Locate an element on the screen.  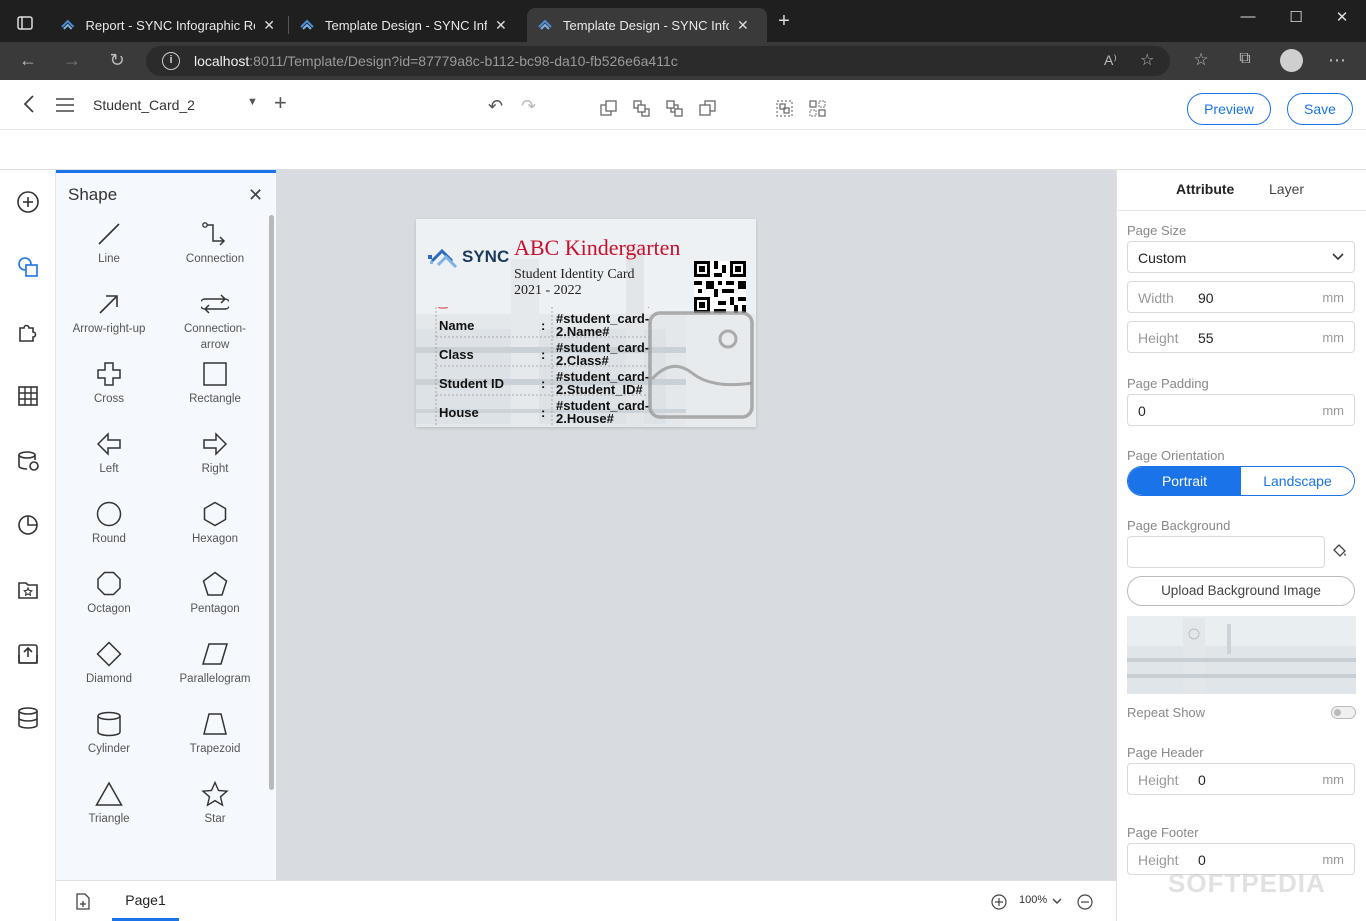
site-info-icon: i is located at coordinates (171, 61).